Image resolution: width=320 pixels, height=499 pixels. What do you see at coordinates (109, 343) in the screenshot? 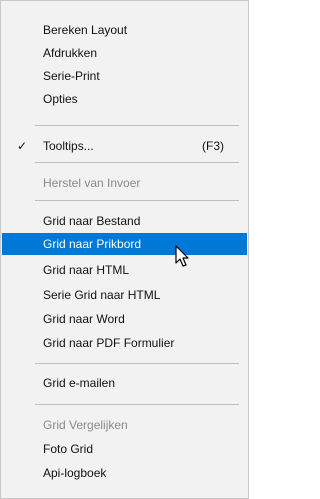
I see `menu-item-label: Grid naar PDF Formulier` at bounding box center [109, 343].